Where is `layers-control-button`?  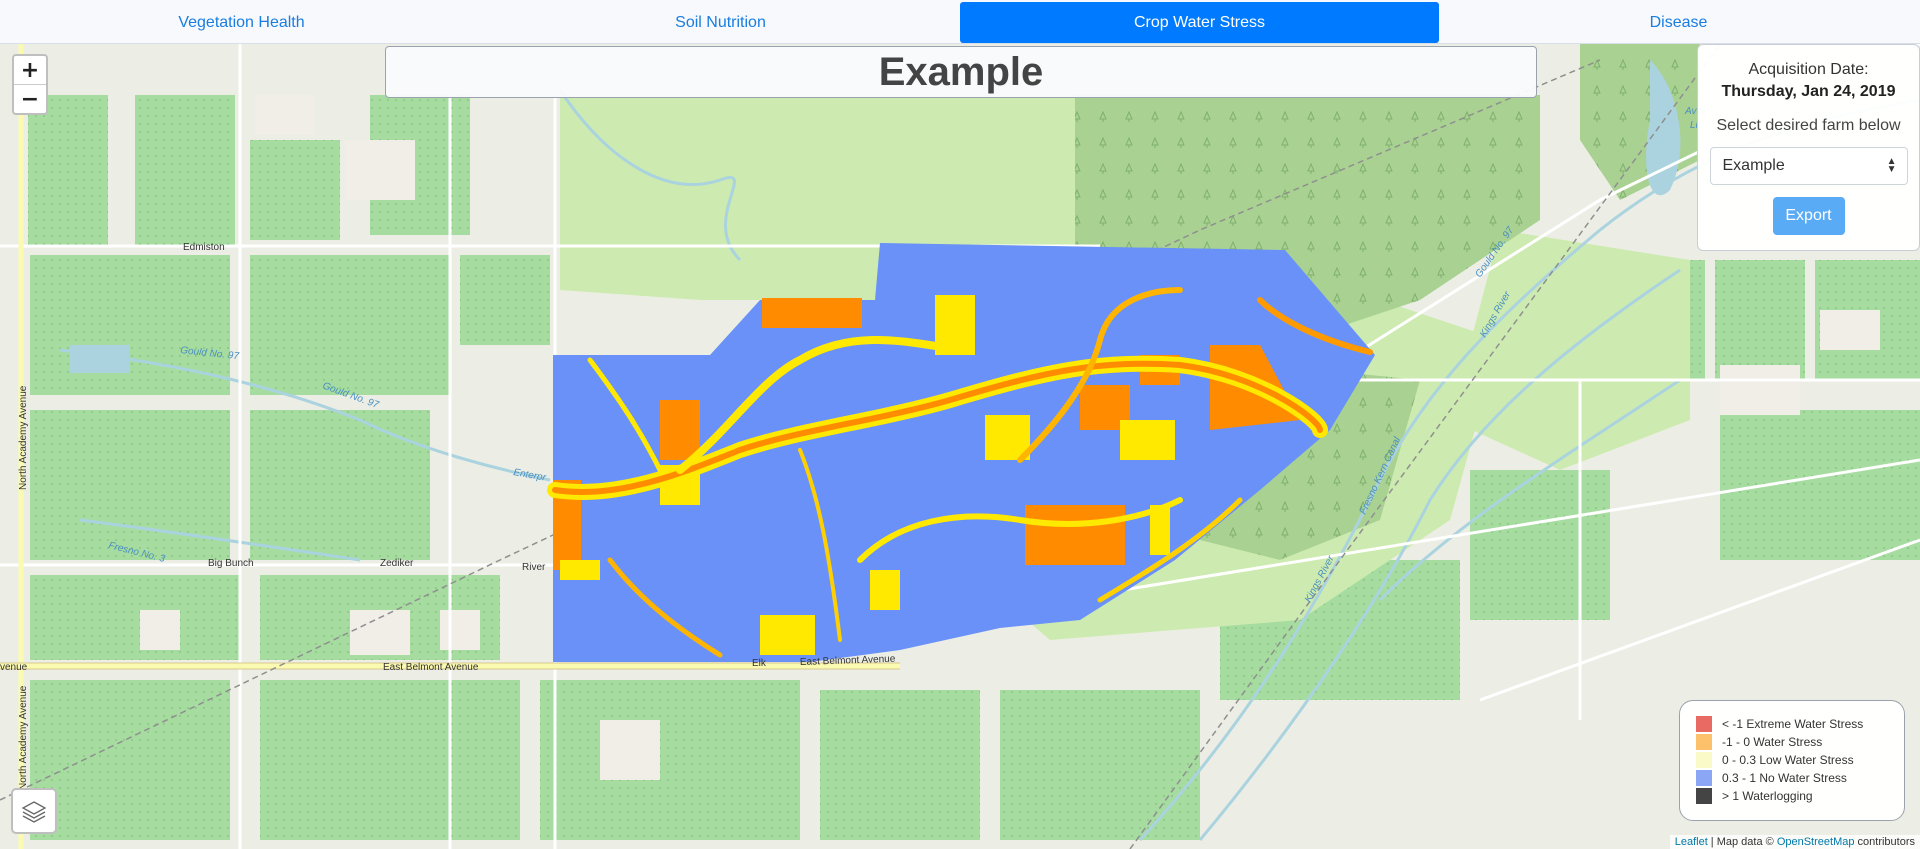
layers-control-button is located at coordinates (34, 811).